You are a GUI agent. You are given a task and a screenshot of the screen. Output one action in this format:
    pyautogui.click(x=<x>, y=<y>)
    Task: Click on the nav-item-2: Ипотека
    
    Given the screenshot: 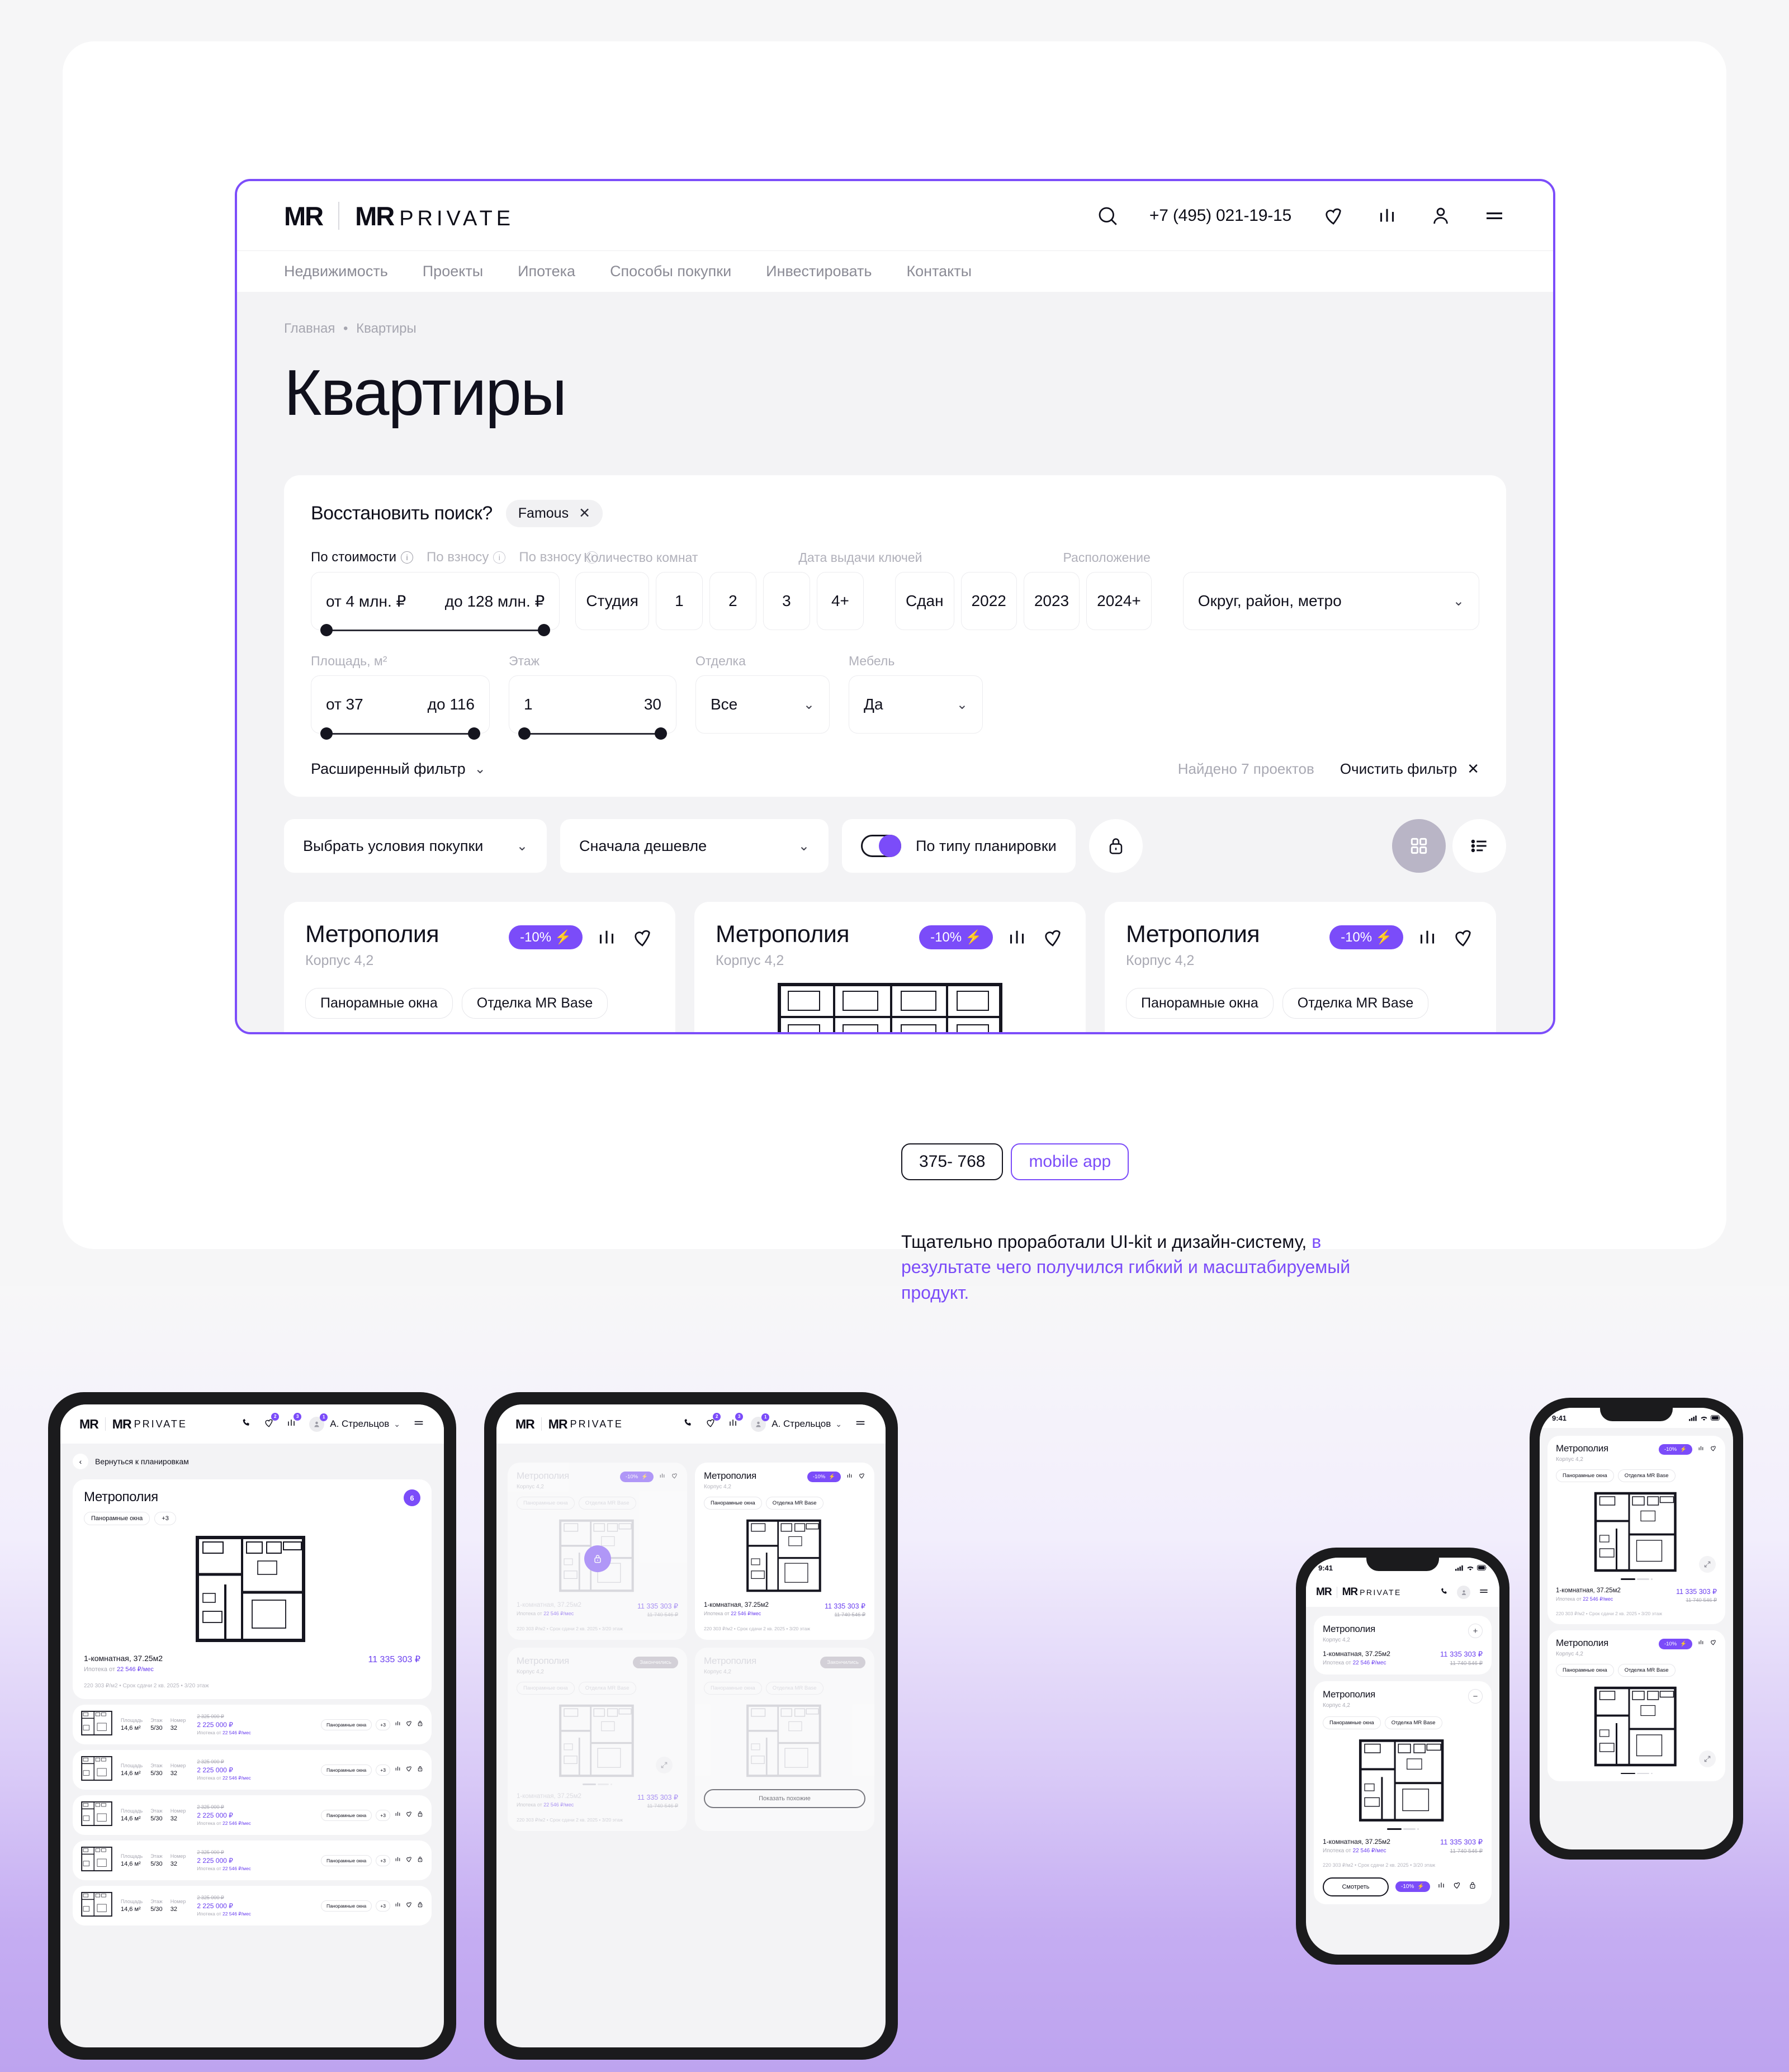 What is the action you would take?
    pyautogui.click(x=547, y=271)
    